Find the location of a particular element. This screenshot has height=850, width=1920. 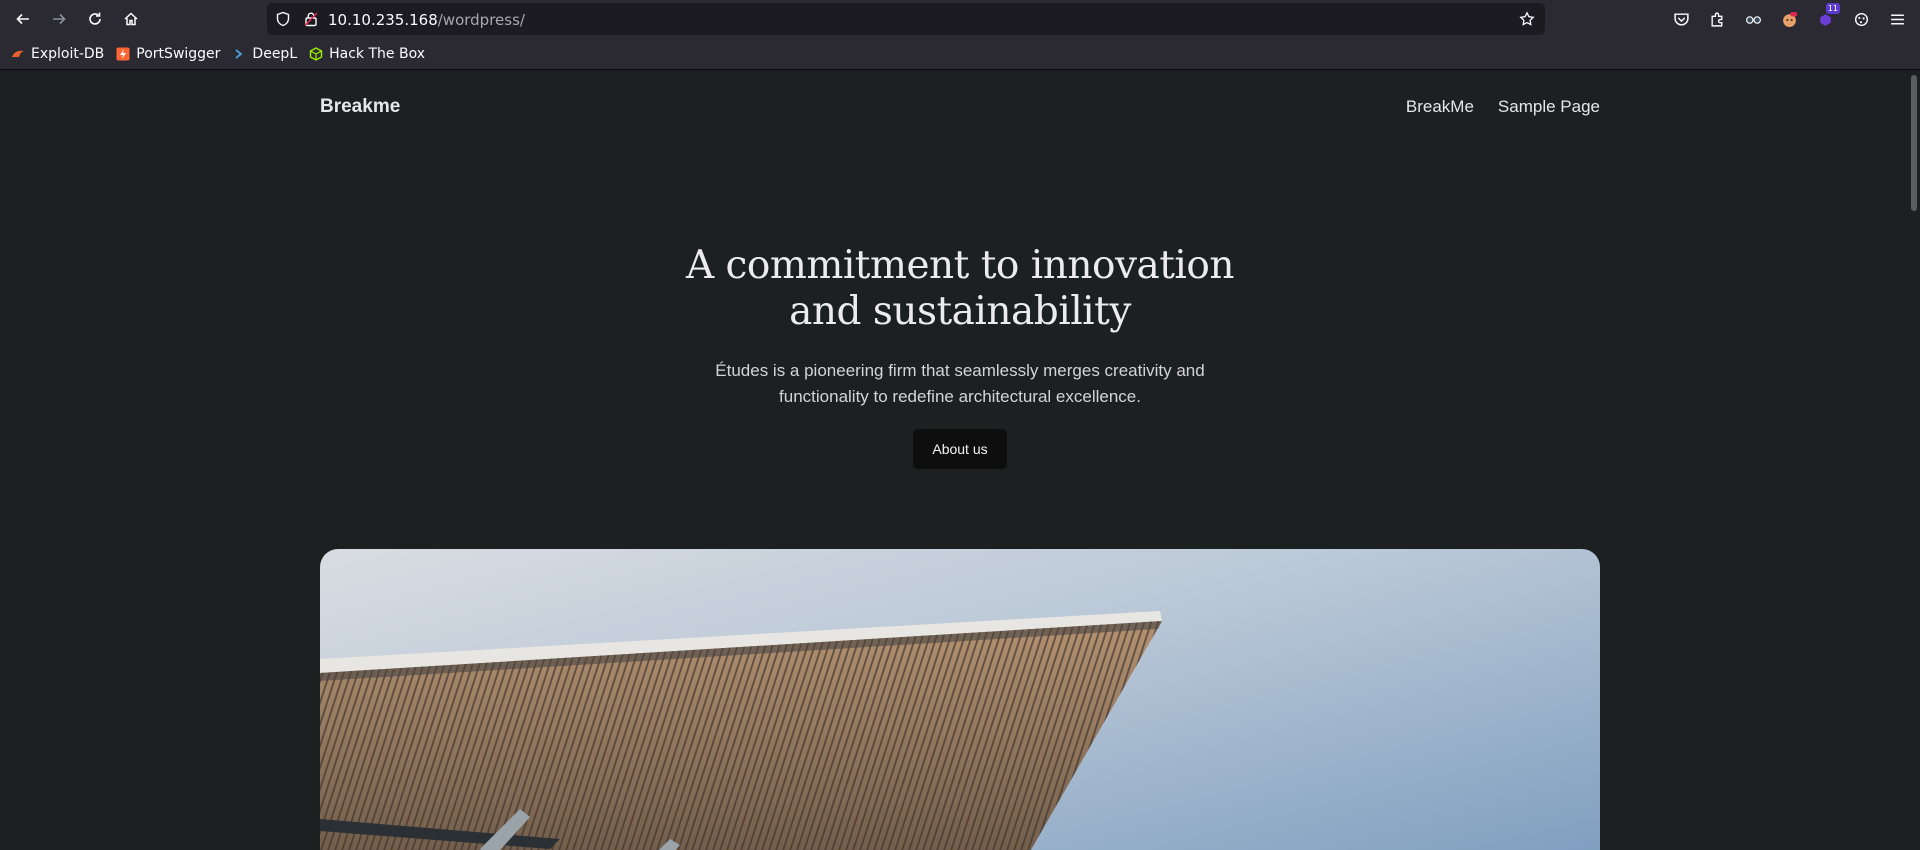

back-button is located at coordinates (23, 19).